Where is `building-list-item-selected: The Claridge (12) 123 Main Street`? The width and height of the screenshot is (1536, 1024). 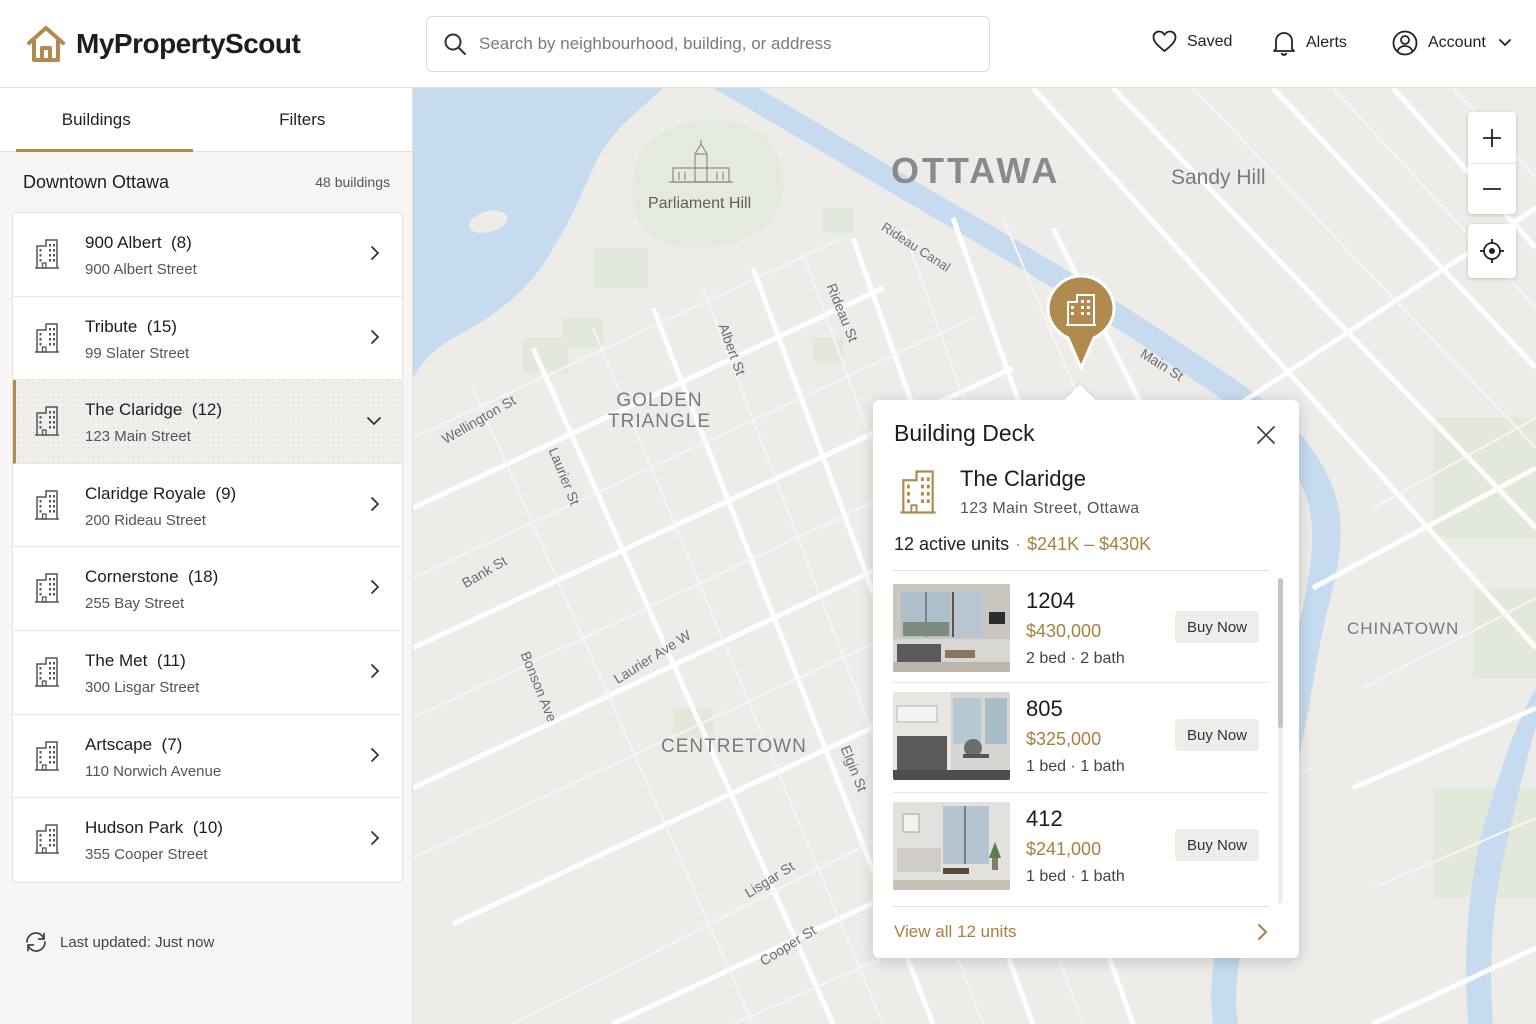
building-list-item-selected: The Claridge (12) 123 Main Street is located at coordinates (207, 422).